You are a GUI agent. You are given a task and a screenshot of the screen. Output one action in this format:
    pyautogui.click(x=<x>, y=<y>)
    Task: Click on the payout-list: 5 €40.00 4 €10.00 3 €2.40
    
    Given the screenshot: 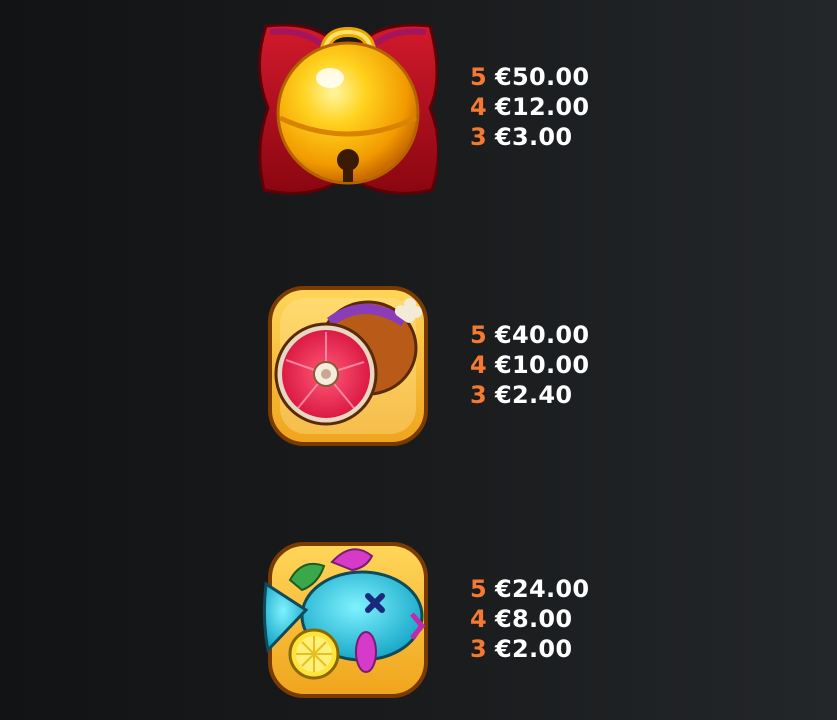 What is the action you would take?
    pyautogui.click(x=529, y=365)
    